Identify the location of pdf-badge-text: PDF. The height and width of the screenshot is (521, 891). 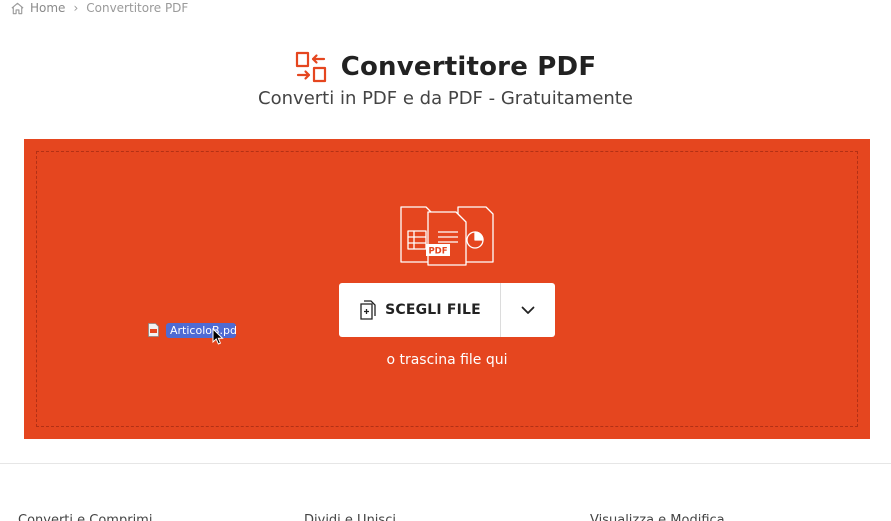
(437, 252).